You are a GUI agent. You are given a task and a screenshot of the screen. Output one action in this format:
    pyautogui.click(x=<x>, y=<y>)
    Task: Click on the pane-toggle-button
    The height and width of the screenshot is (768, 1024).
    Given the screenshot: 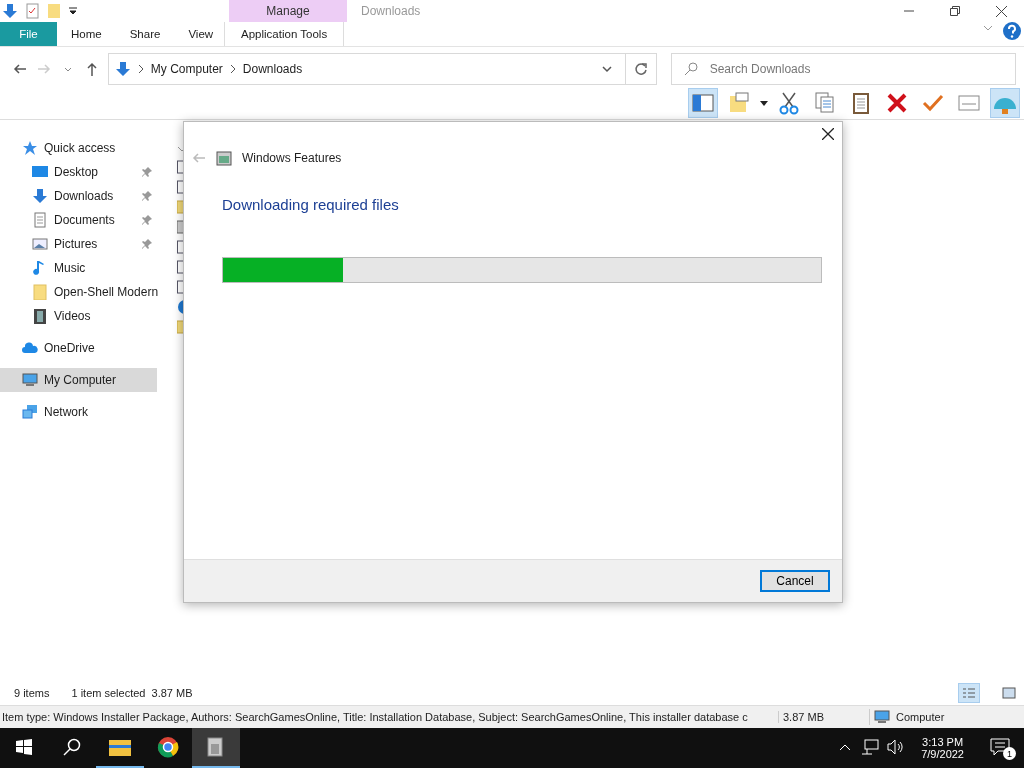 What is the action you would take?
    pyautogui.click(x=703, y=103)
    